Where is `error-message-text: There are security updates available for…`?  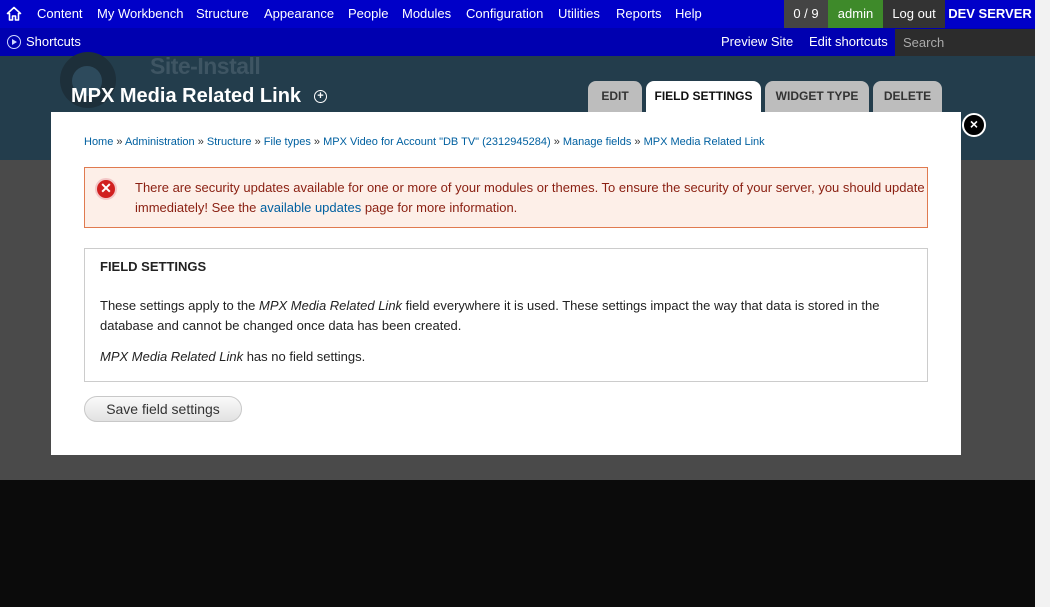 error-message-text: There are security updates available for… is located at coordinates (530, 198).